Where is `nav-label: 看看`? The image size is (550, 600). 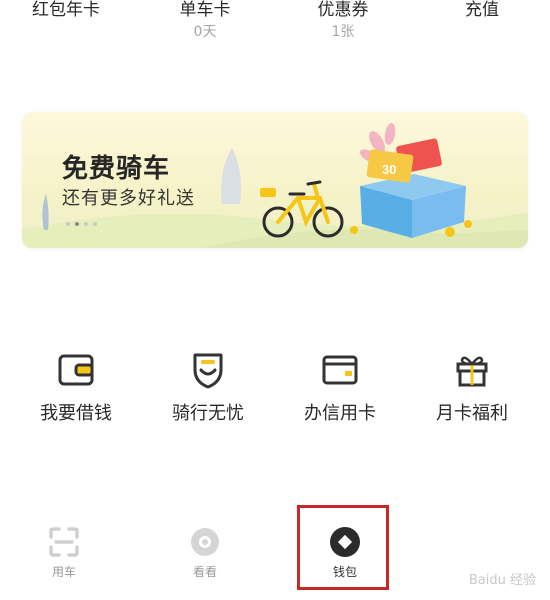
nav-label: 看看 is located at coordinates (204, 572).